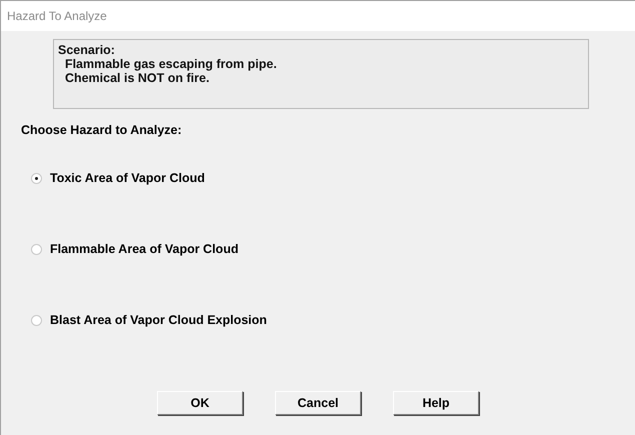 This screenshot has width=635, height=435. What do you see at coordinates (200, 403) in the screenshot?
I see `dialog-button: OK` at bounding box center [200, 403].